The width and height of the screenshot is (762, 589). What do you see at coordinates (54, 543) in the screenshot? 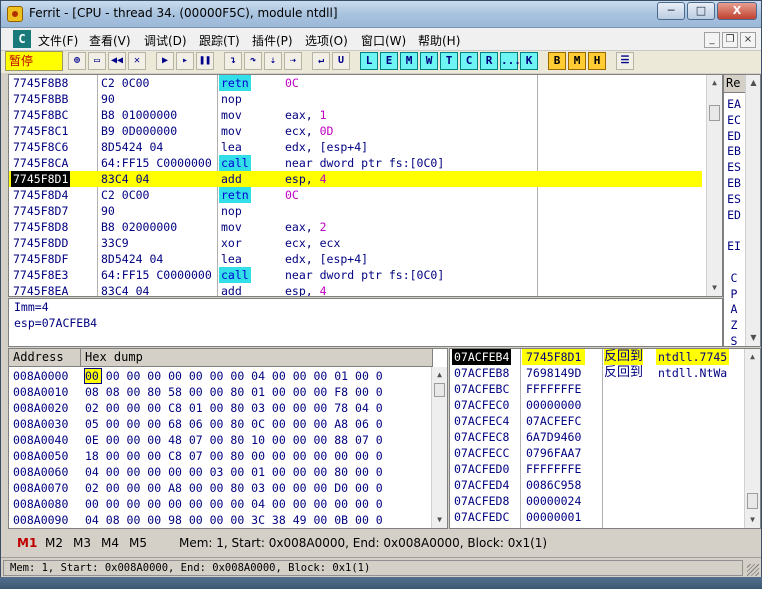
I see `memory-tab-m2: M2` at bounding box center [54, 543].